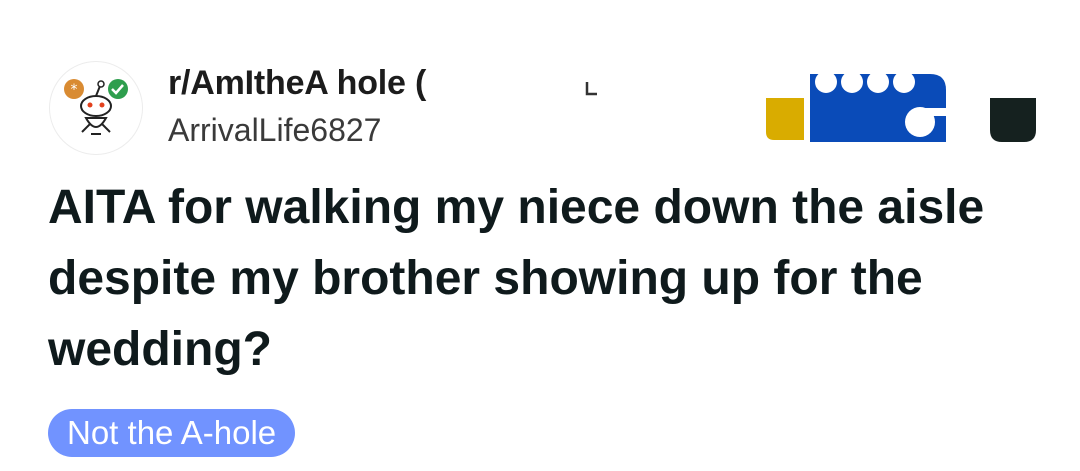  What do you see at coordinates (172, 433) in the screenshot?
I see `post-flair: Not the A-hole` at bounding box center [172, 433].